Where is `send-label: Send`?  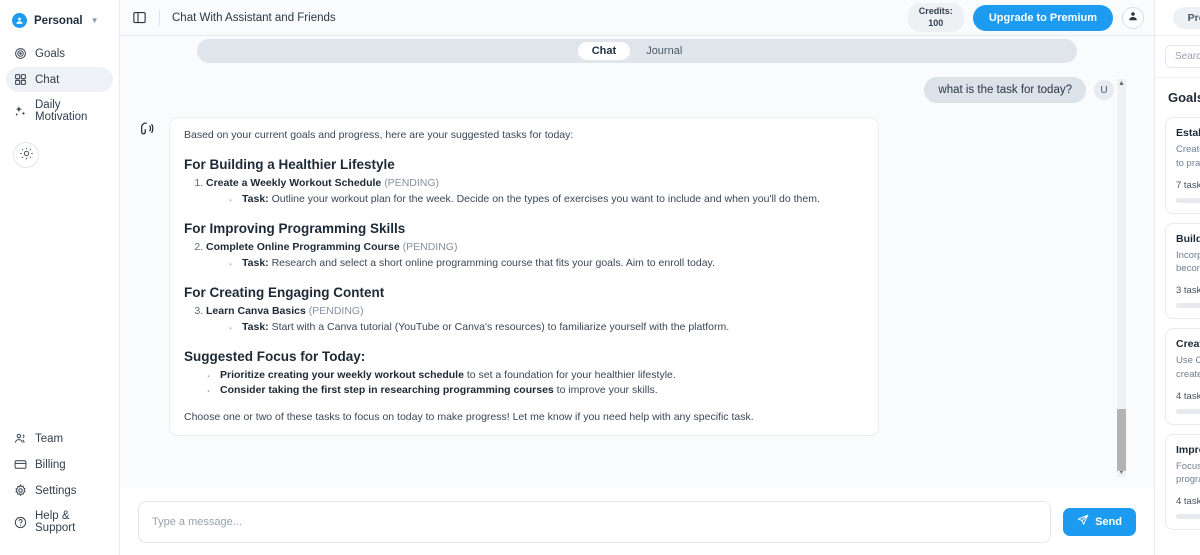
send-label: Send is located at coordinates (1108, 521).